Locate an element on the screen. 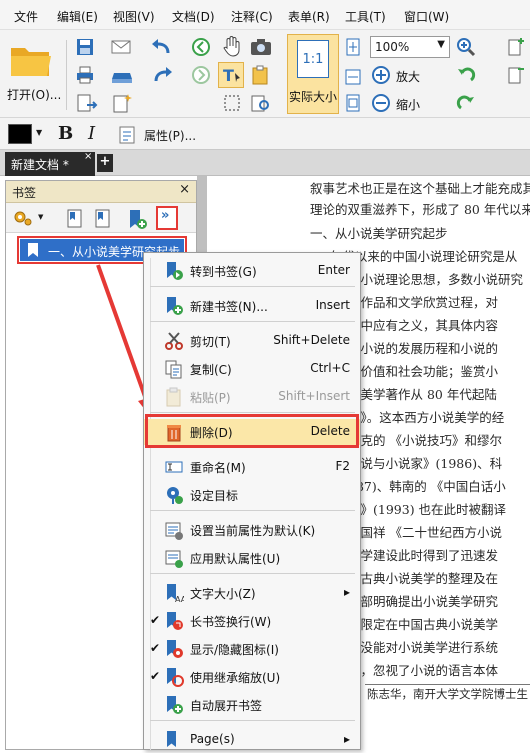 This screenshot has width=530, height=753. scan-button is located at coordinates (122, 75).